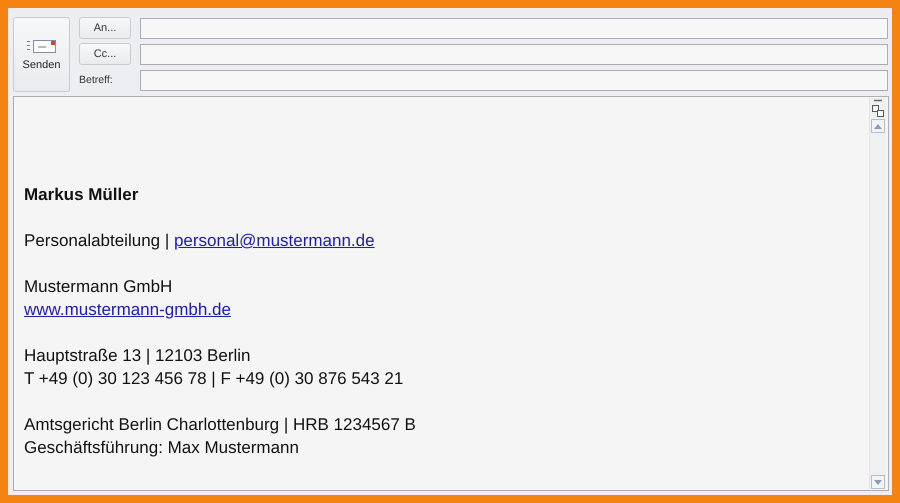 This screenshot has height=503, width=900. I want to click on scrollbar, so click(877, 293).